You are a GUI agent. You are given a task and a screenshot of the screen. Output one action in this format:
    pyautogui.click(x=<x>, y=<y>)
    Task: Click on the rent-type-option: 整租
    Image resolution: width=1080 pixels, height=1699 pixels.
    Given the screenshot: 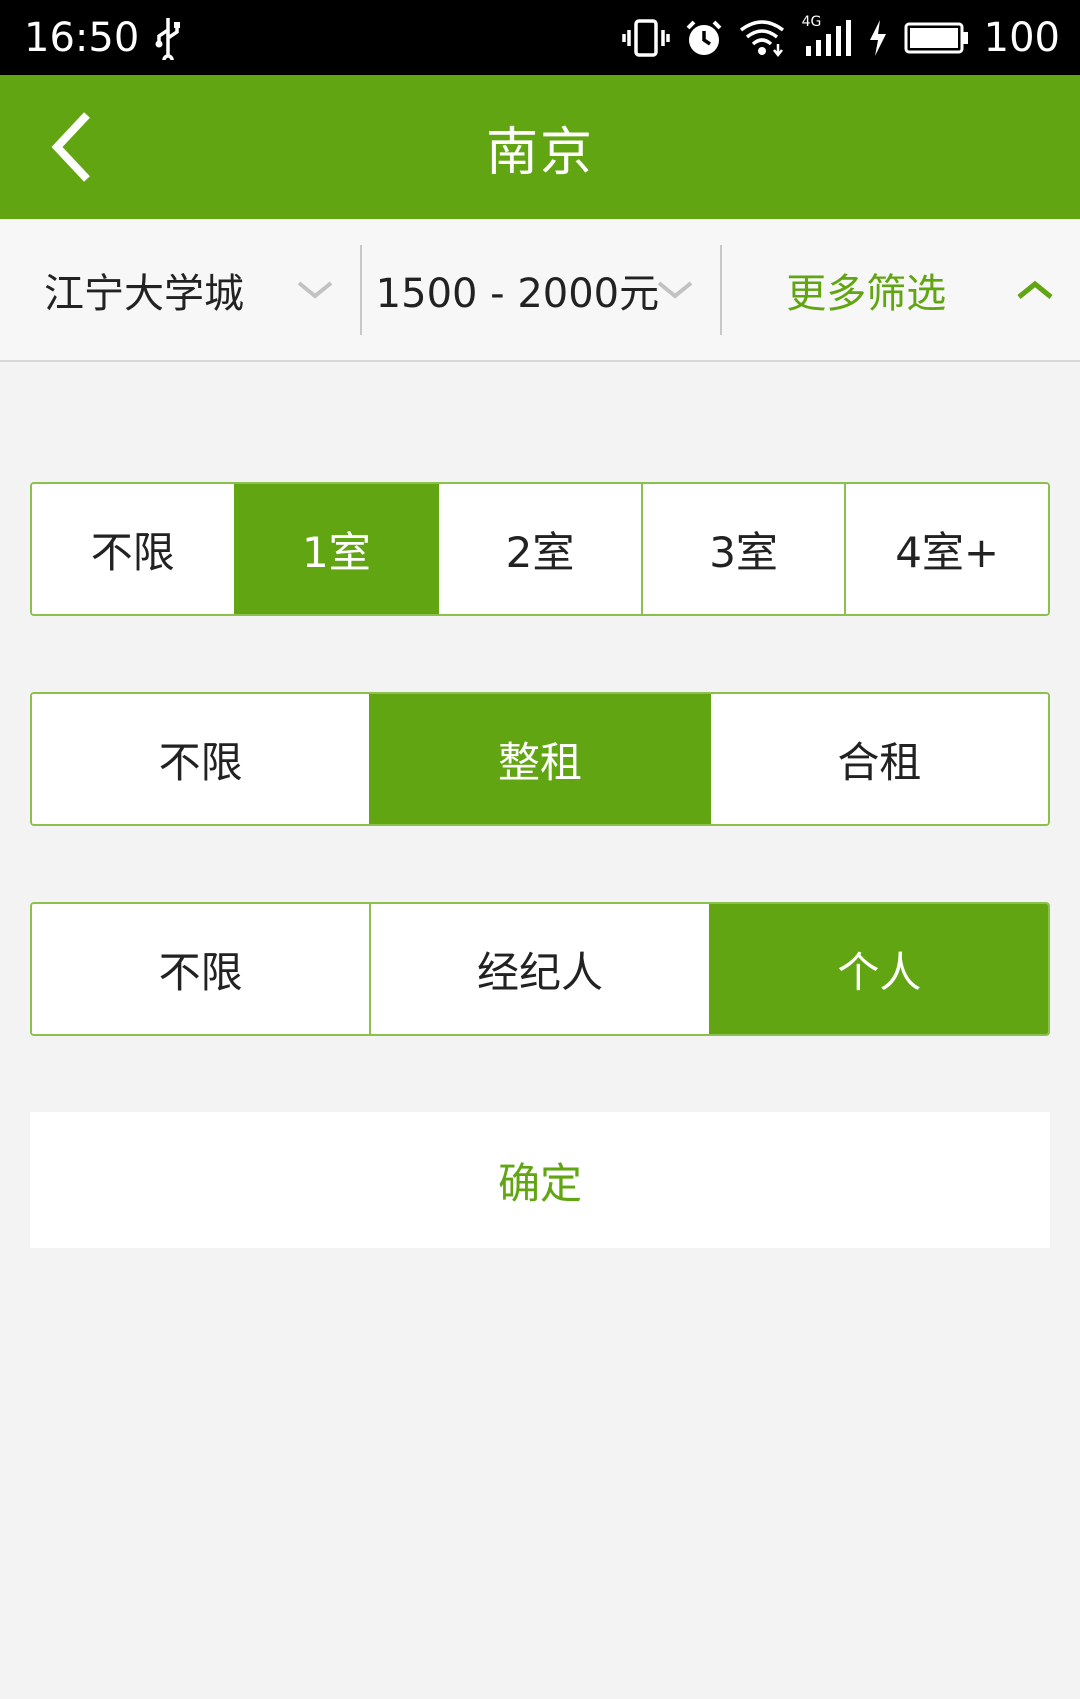 What is the action you would take?
    pyautogui.click(x=539, y=759)
    